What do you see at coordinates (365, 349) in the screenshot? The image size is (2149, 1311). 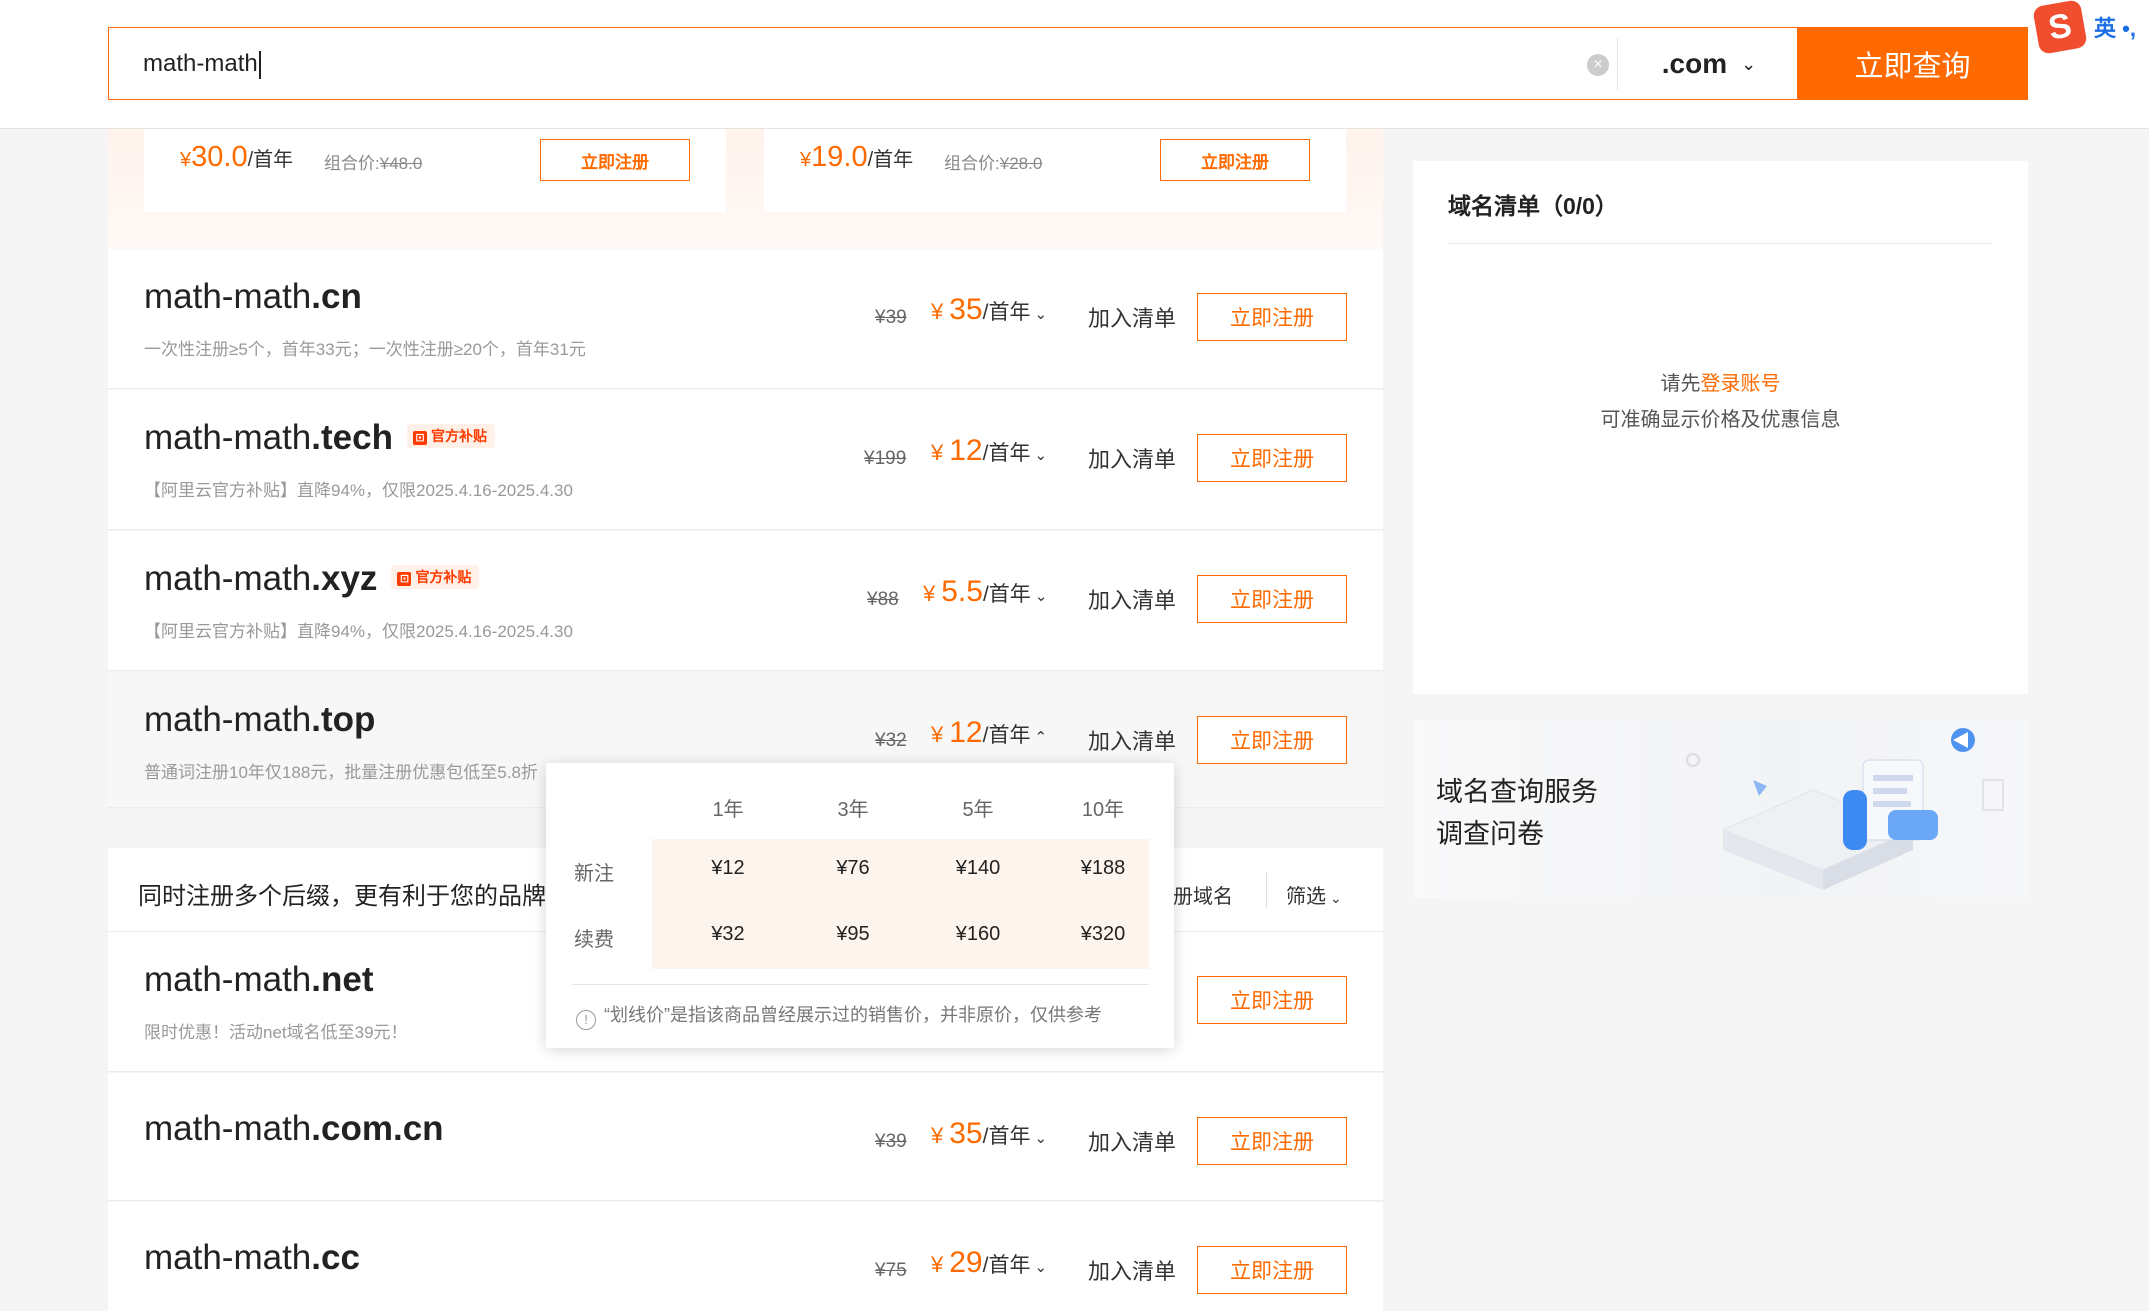 I see `domain-desc: 一次性注册≥5个，首年33元；一次性注册≥20个，首年31元` at bounding box center [365, 349].